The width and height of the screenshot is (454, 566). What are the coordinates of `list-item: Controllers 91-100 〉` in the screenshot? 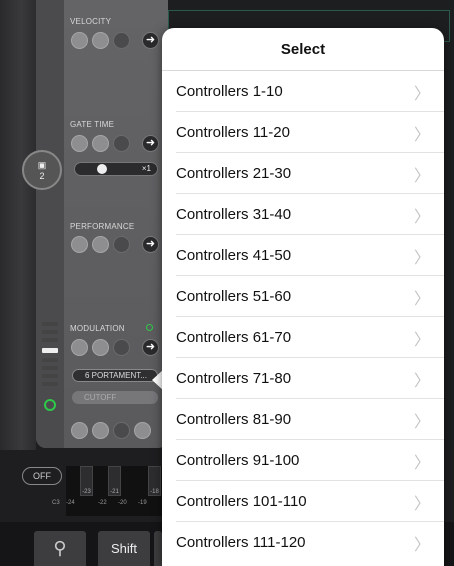 It's located at (303, 460).